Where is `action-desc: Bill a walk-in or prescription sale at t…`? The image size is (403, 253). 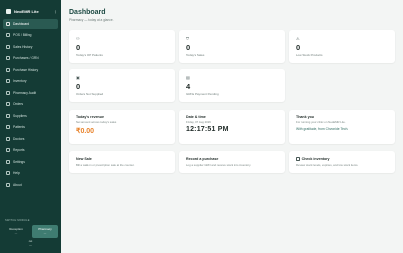 action-desc: Bill a walk-in or prescription sale at t… is located at coordinates (105, 165).